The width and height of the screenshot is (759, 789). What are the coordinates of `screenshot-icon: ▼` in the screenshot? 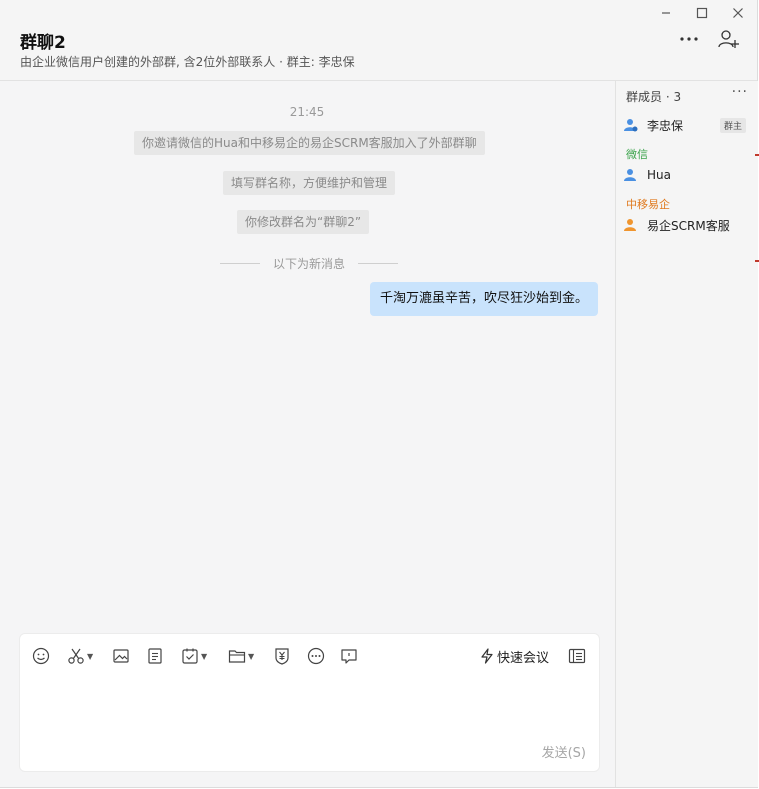 It's located at (80, 656).